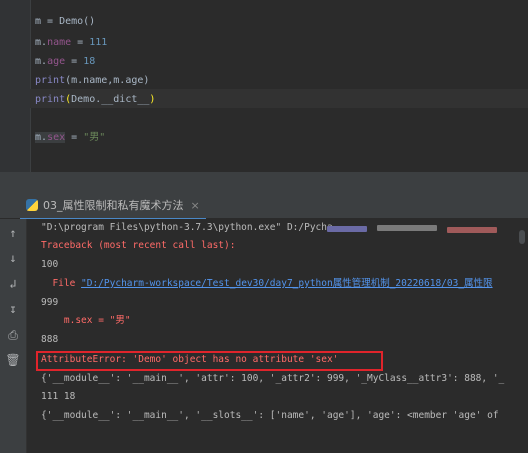 The width and height of the screenshot is (528, 453). Describe the element at coordinates (98, 42) in the screenshot. I see `code-value: 111` at that location.